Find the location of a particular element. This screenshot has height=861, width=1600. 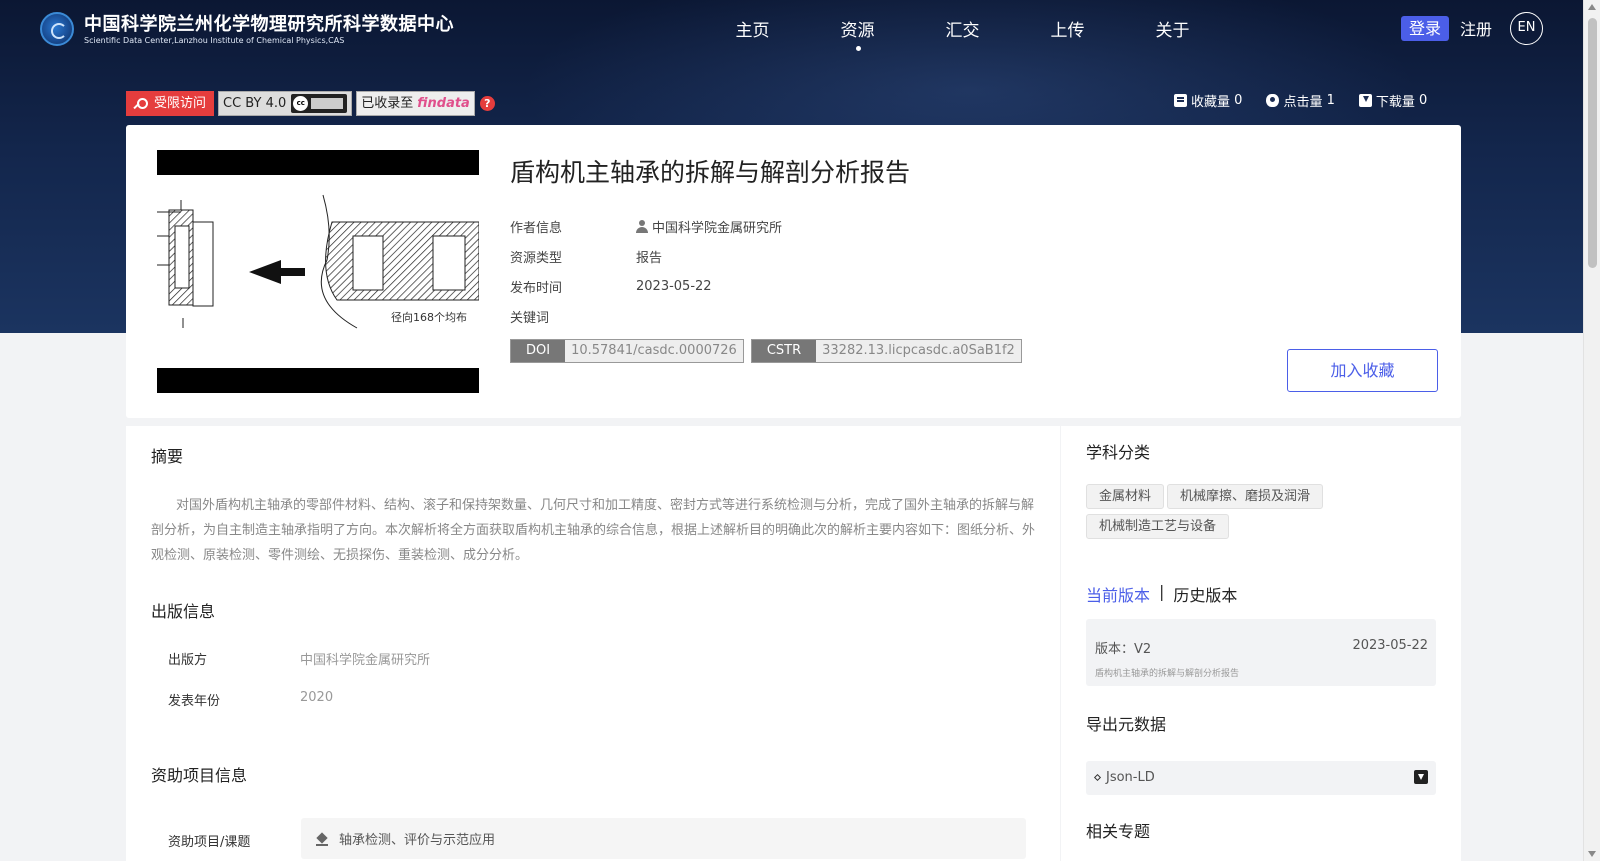

doi-value: 10.57841/casdc.0000726 is located at coordinates (654, 351).